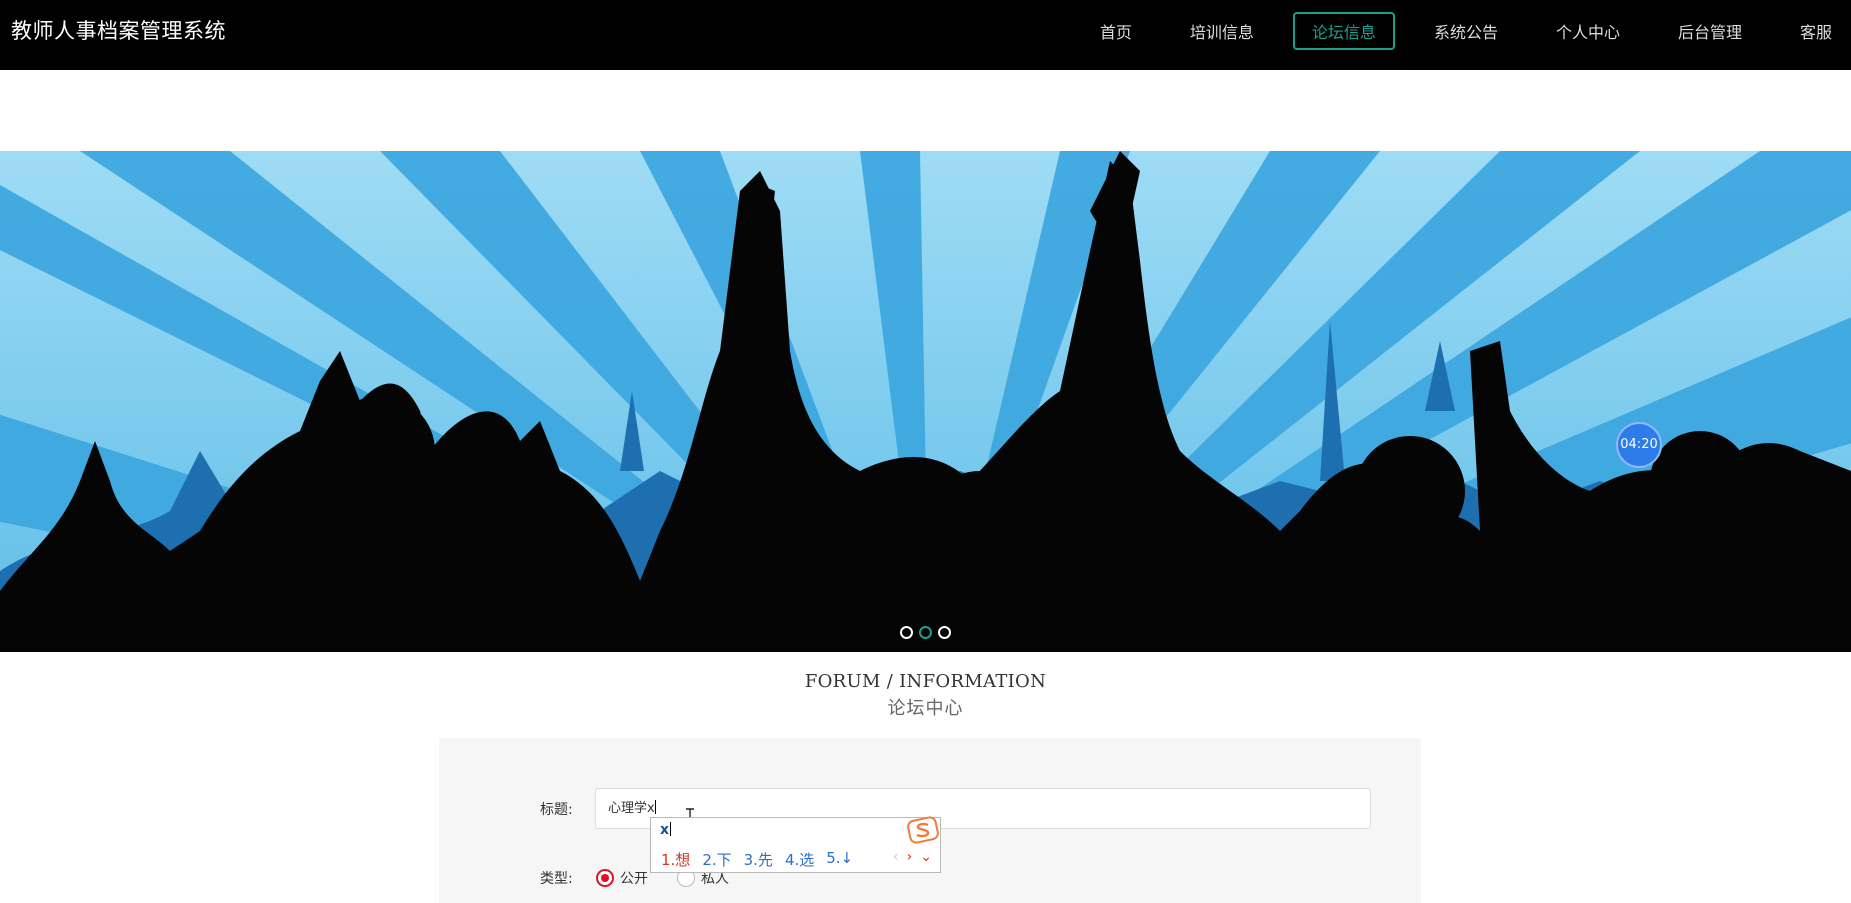  I want to click on carousel-indicators, so click(925, 632).